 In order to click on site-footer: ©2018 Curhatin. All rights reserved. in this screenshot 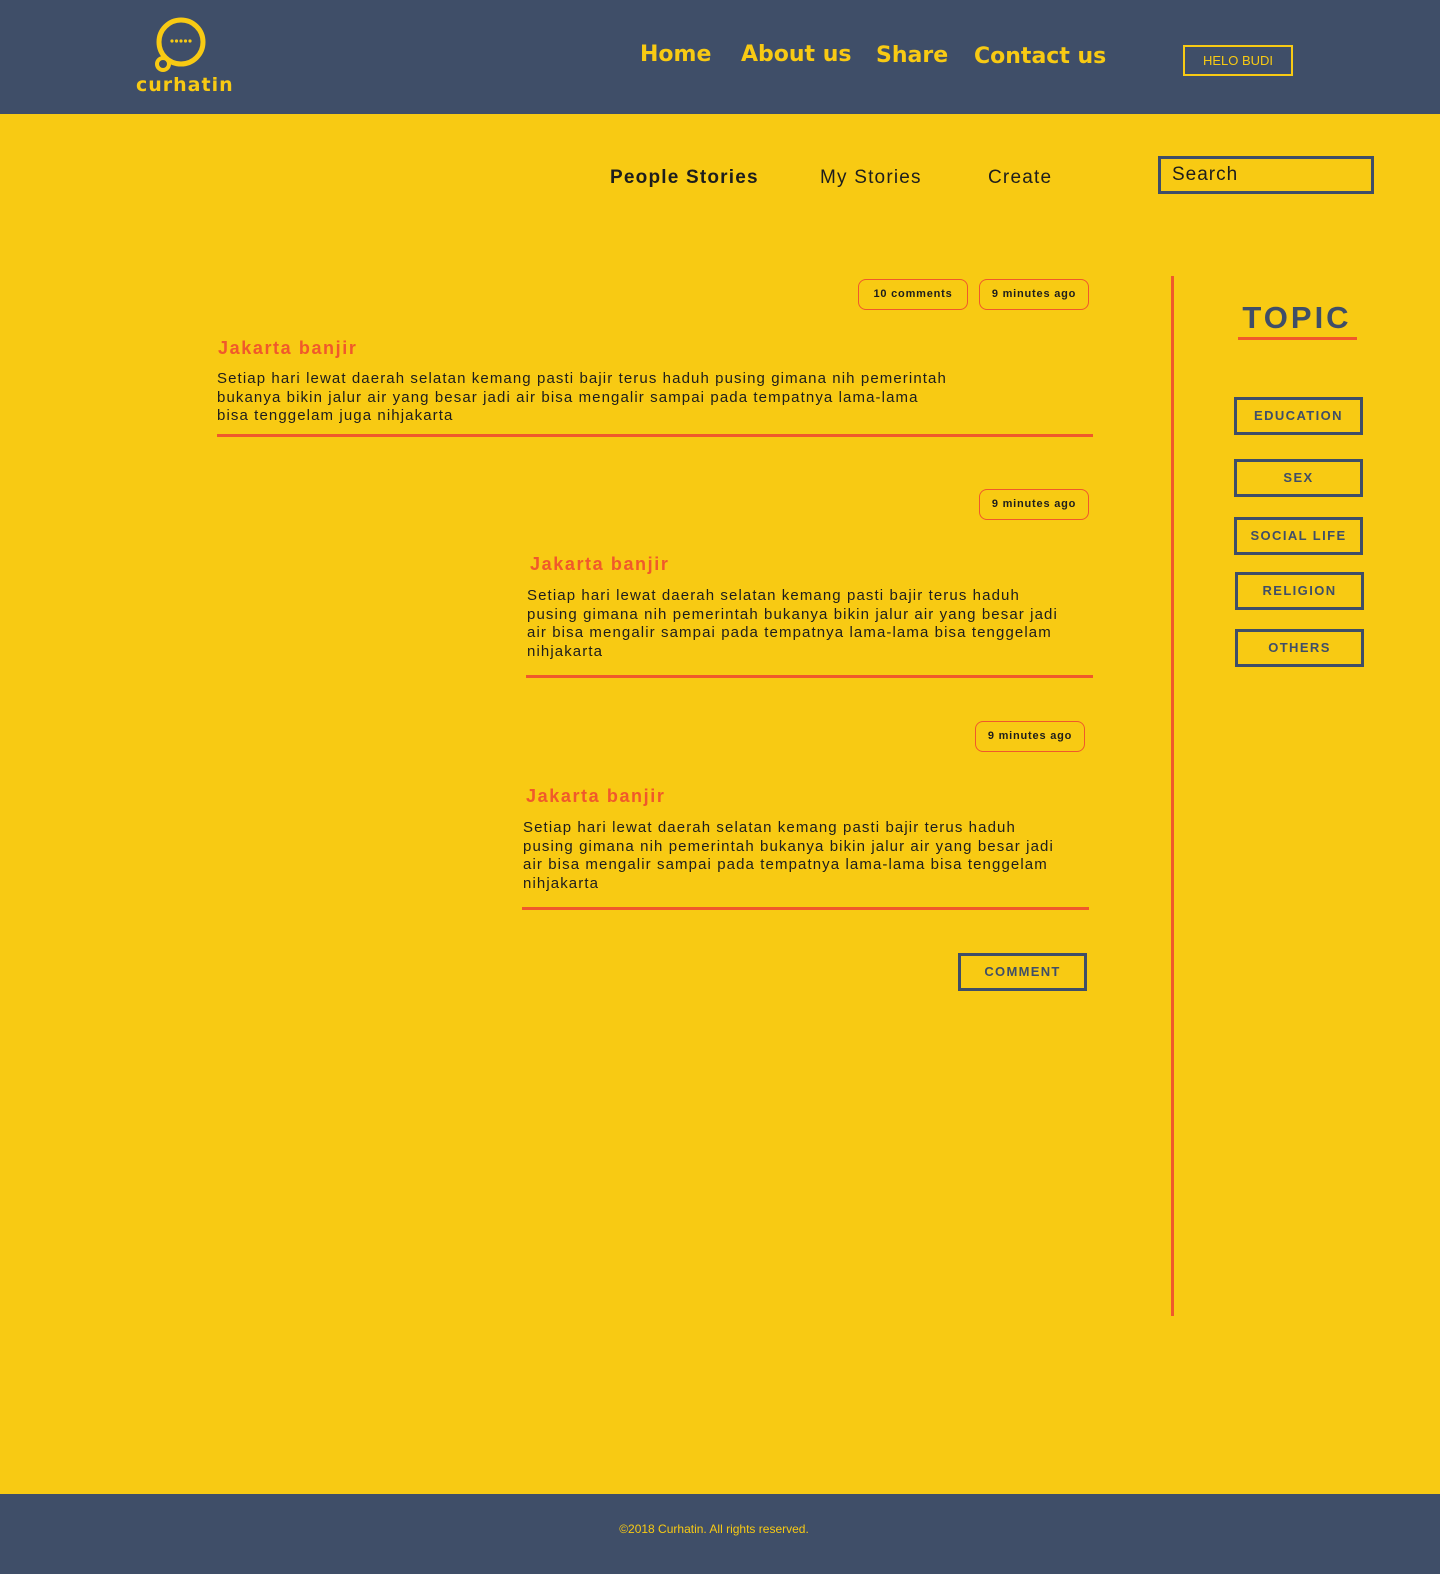, I will do `click(720, 1534)`.